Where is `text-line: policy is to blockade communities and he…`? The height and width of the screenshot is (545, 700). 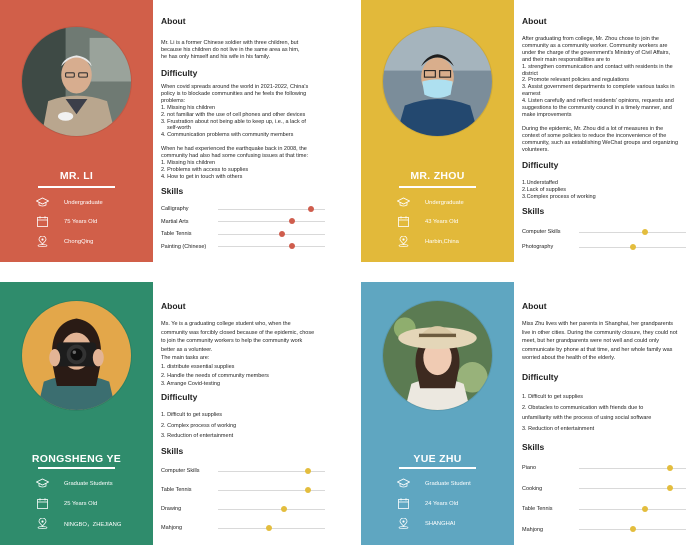
text-line: policy is to blockade communities and he… is located at coordinates (234, 93).